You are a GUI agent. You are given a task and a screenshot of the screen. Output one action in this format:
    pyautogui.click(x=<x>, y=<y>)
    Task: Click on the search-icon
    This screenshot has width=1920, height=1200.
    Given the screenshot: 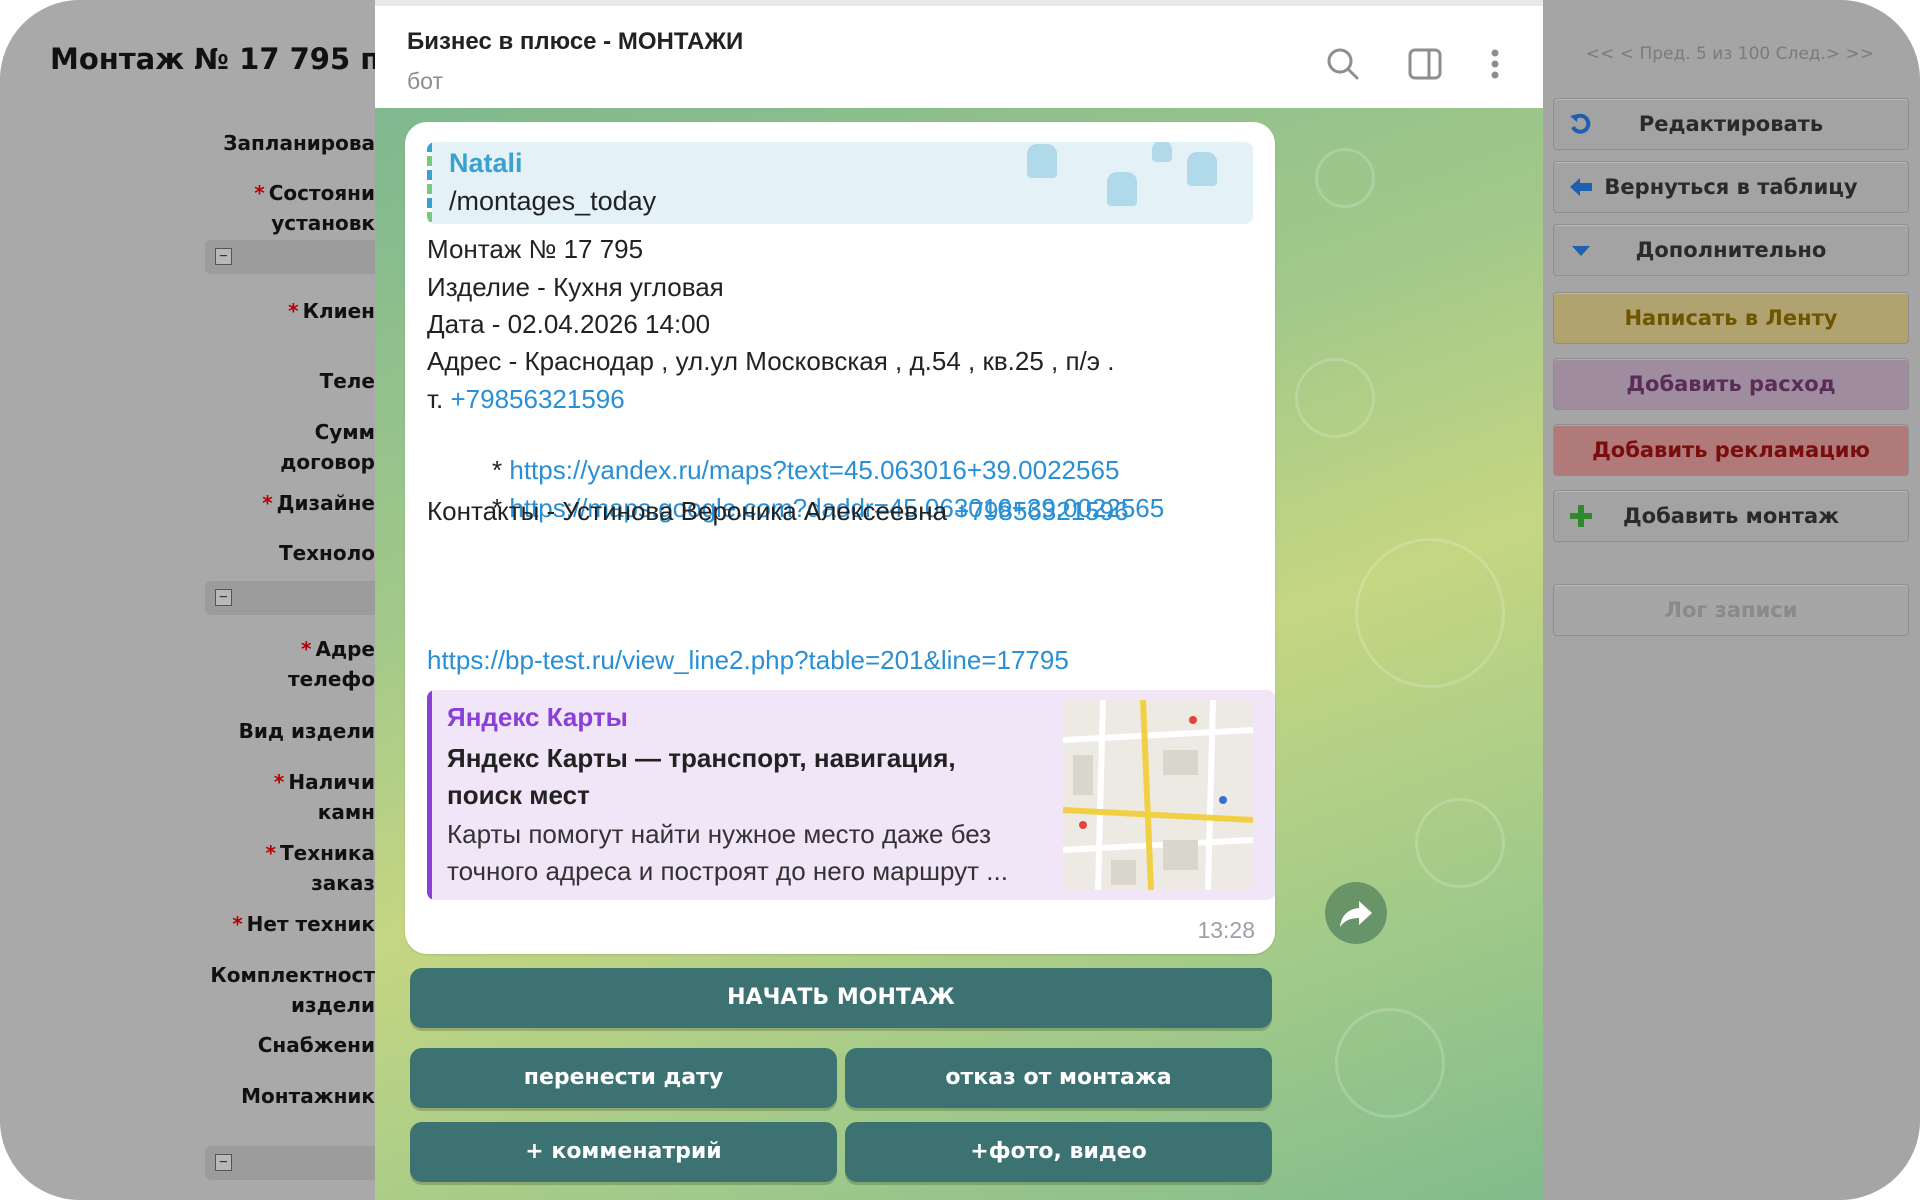 What is the action you would take?
    pyautogui.click(x=1343, y=64)
    